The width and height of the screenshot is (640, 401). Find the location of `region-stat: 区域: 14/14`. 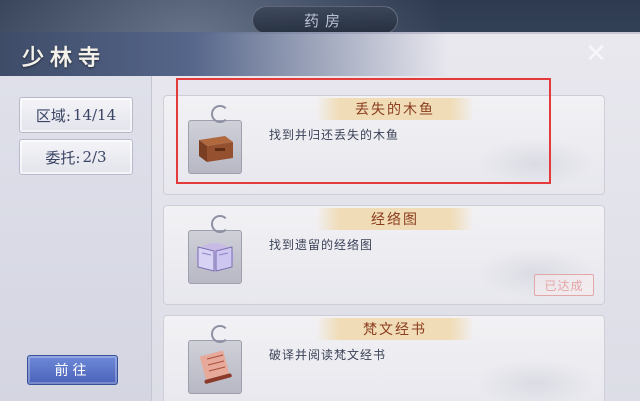

region-stat: 区域: 14/14 is located at coordinates (76, 115).